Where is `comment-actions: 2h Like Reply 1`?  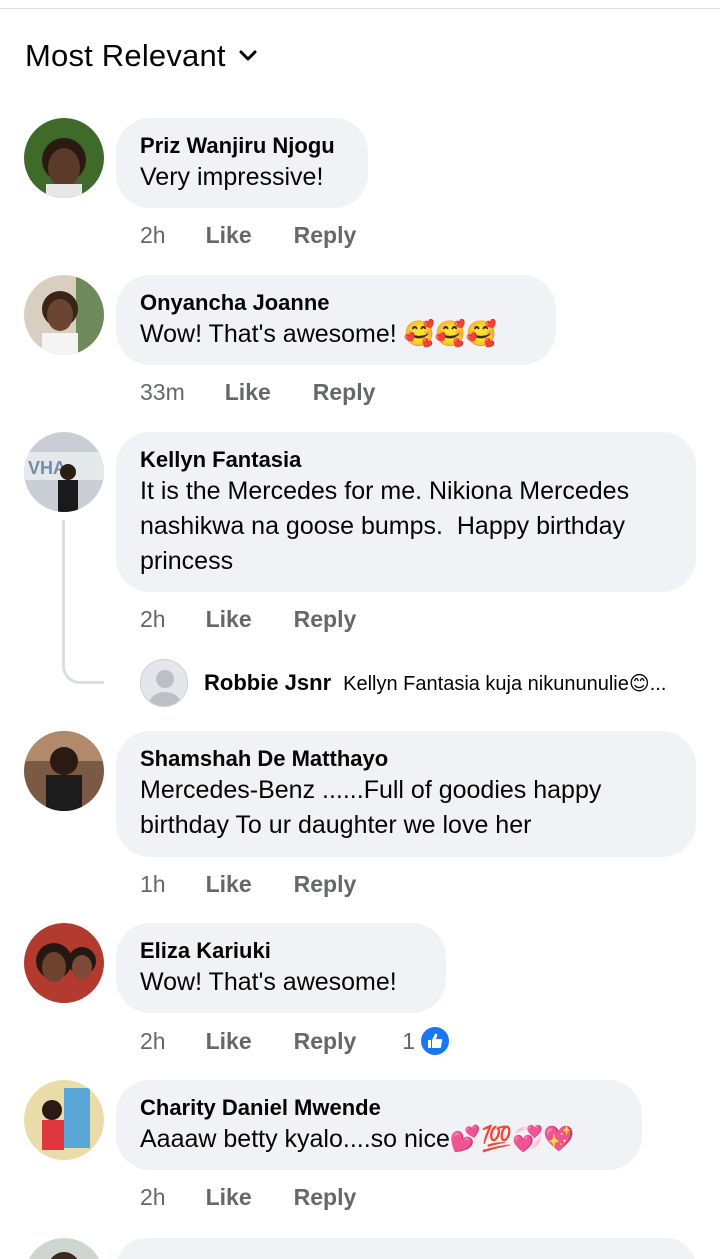 comment-actions: 2h Like Reply 1 is located at coordinates (296, 1041).